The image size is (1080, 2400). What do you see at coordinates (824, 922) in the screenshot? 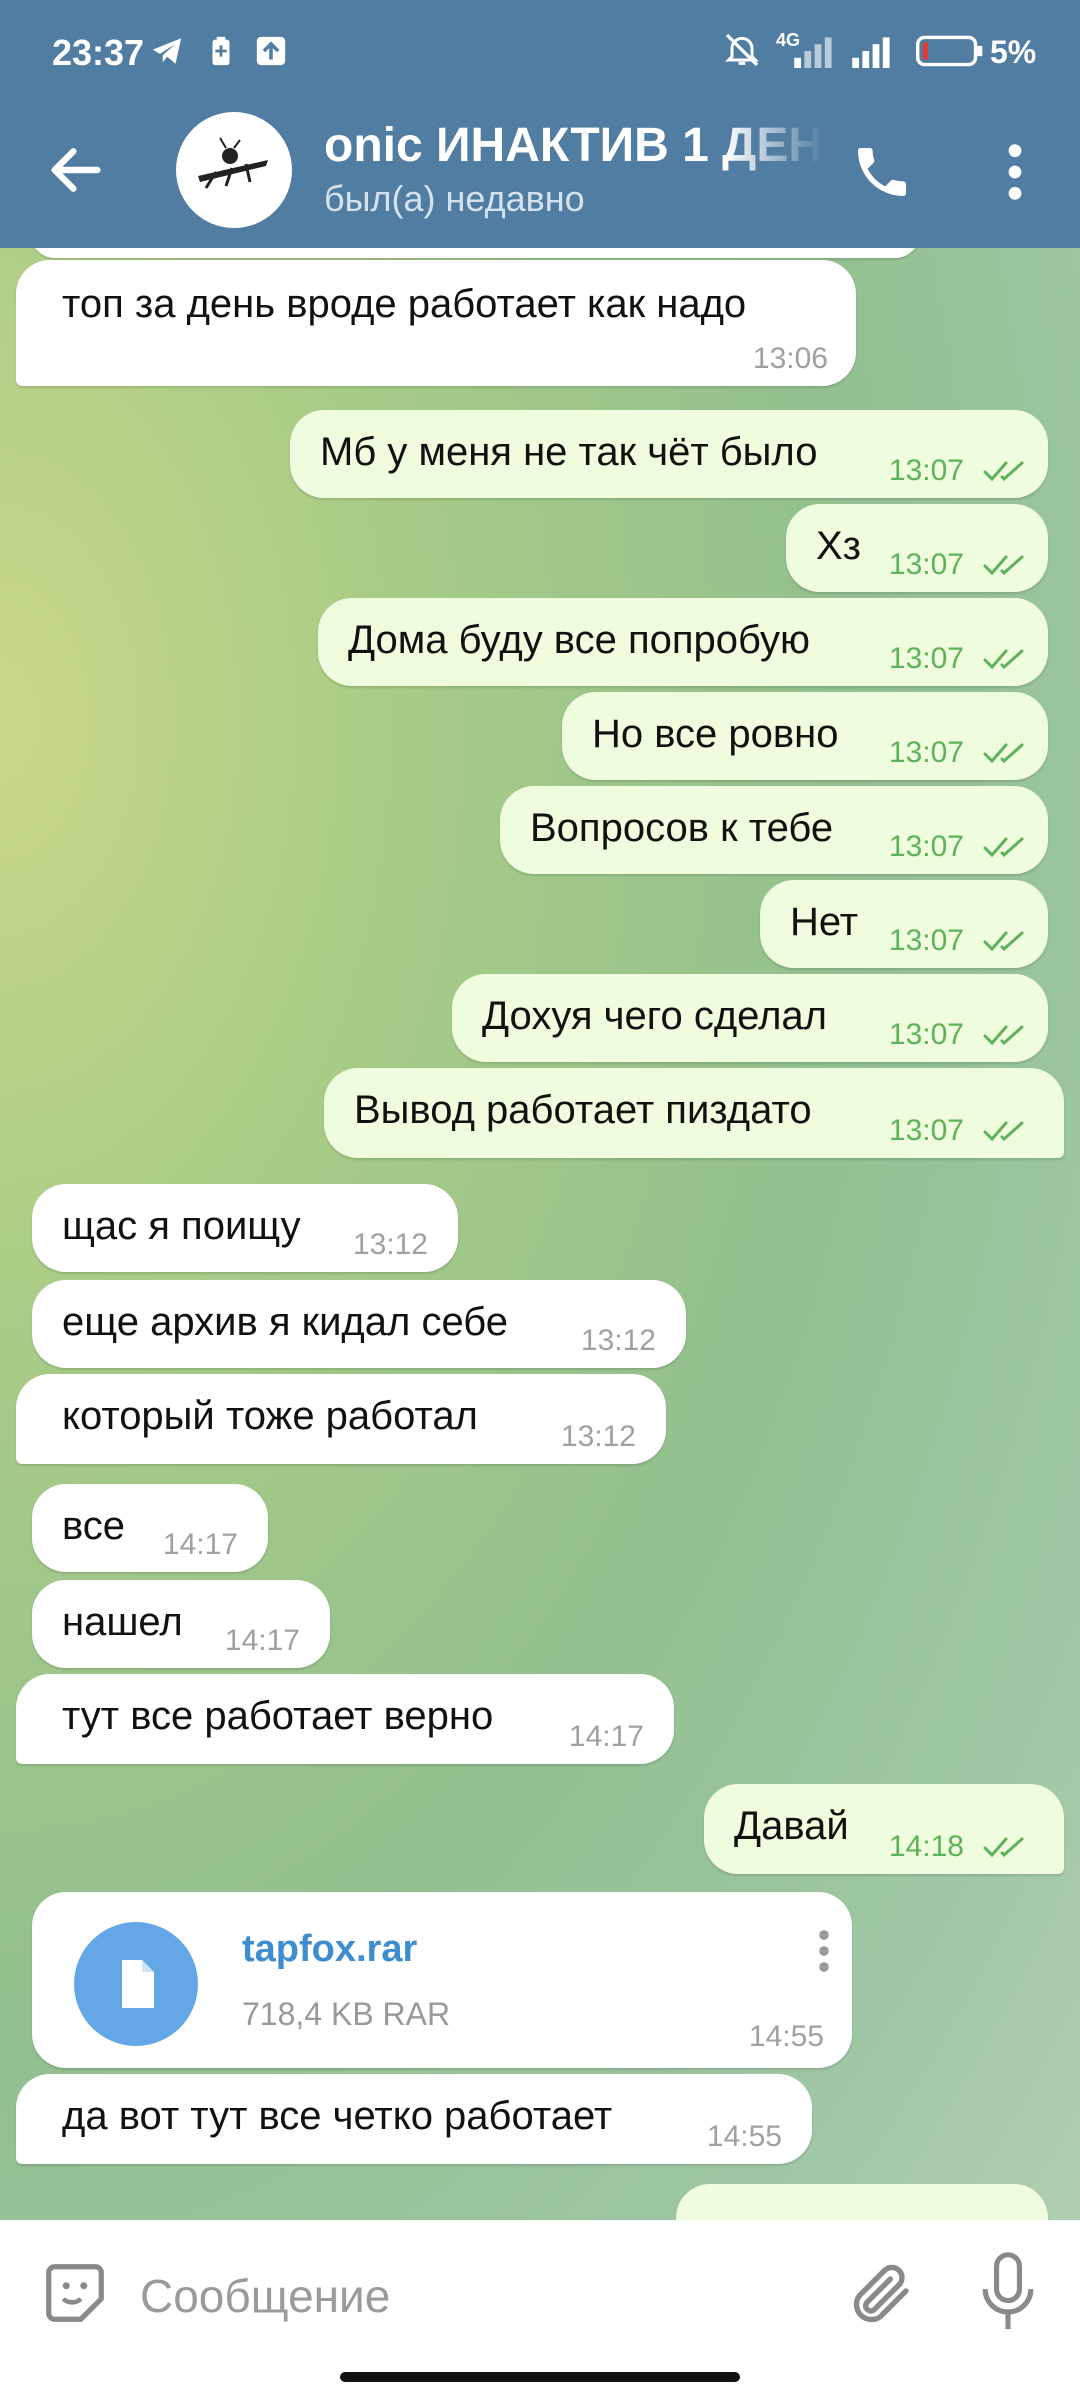
I see `message-text: Нет` at bounding box center [824, 922].